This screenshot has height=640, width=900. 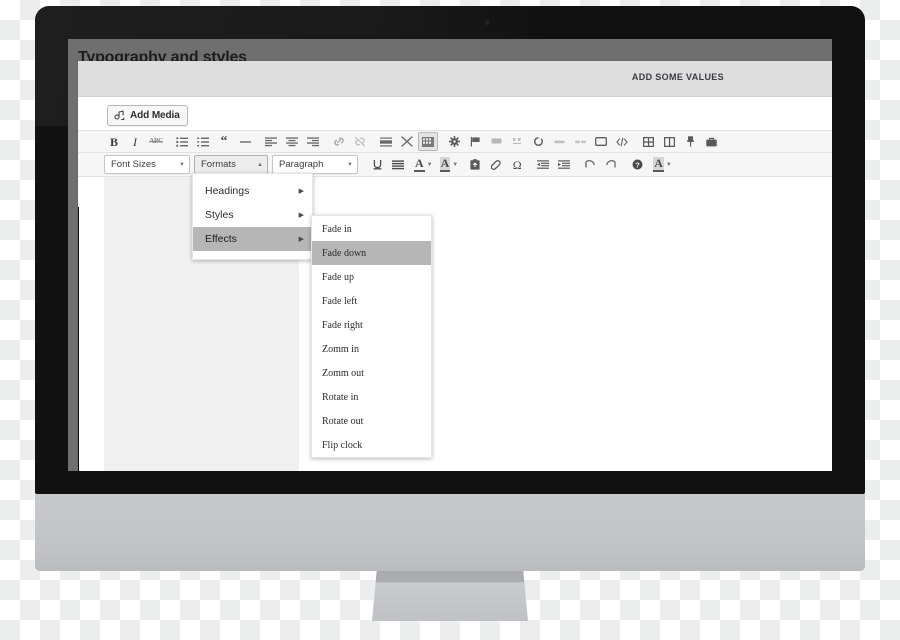 I want to click on numbered-list-icon, so click(x=203, y=141).